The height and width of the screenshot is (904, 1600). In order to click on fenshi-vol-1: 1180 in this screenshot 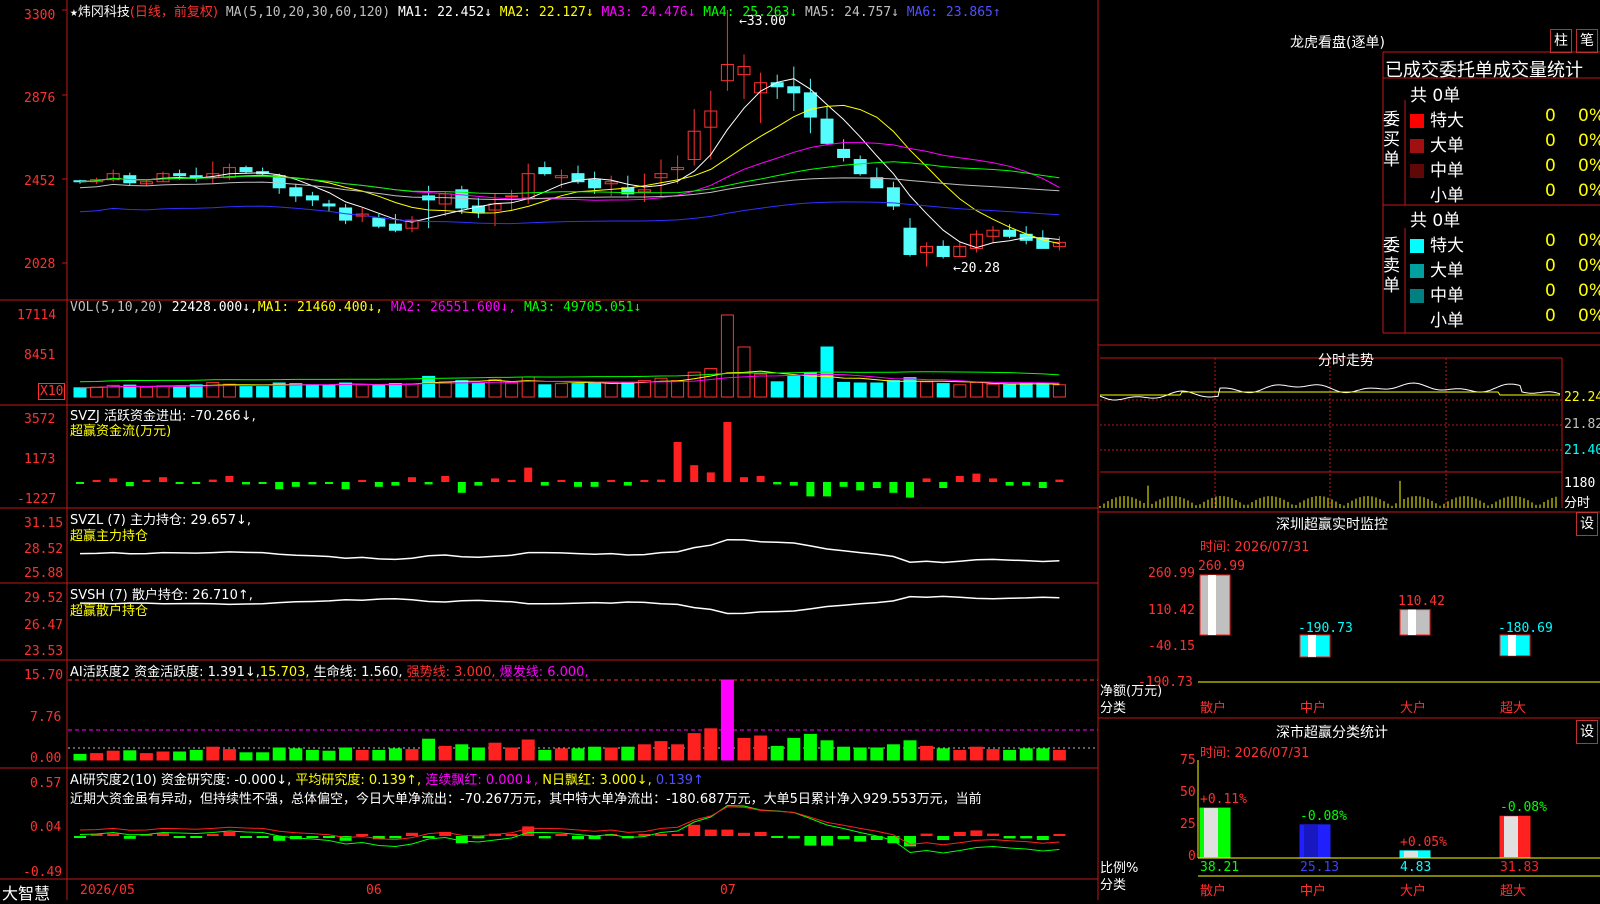, I will do `click(1580, 483)`.